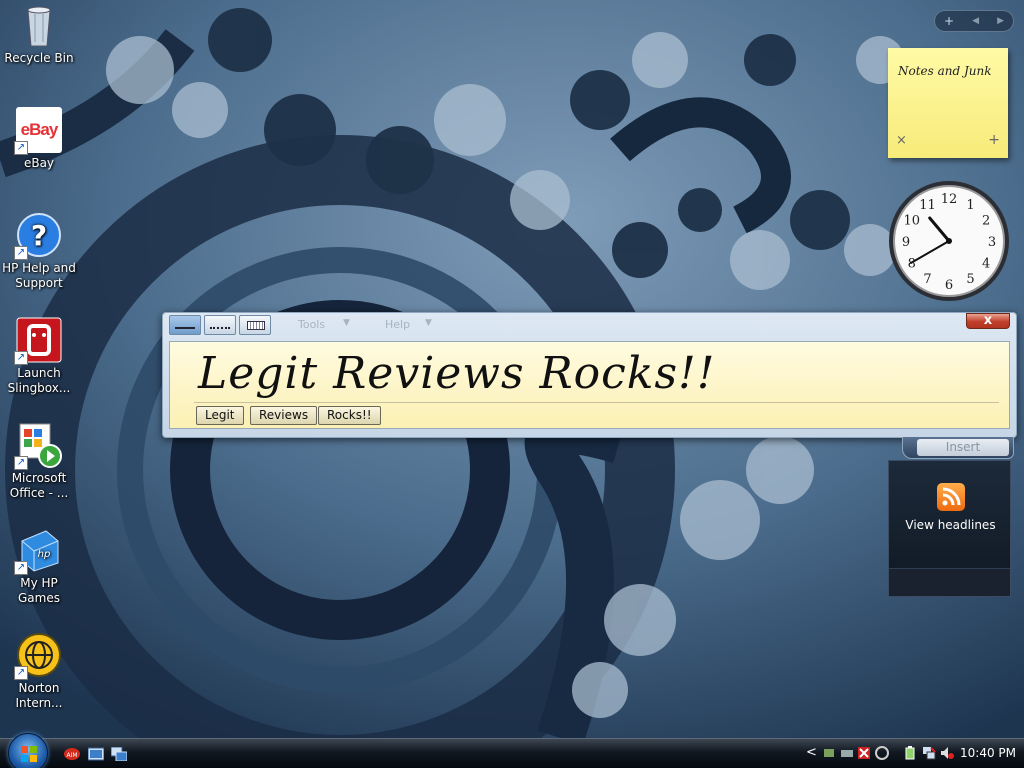 Image resolution: width=1024 pixels, height=768 pixels. Describe the element at coordinates (220, 415) in the screenshot. I see `suggestion-button-legit: Legit` at that location.